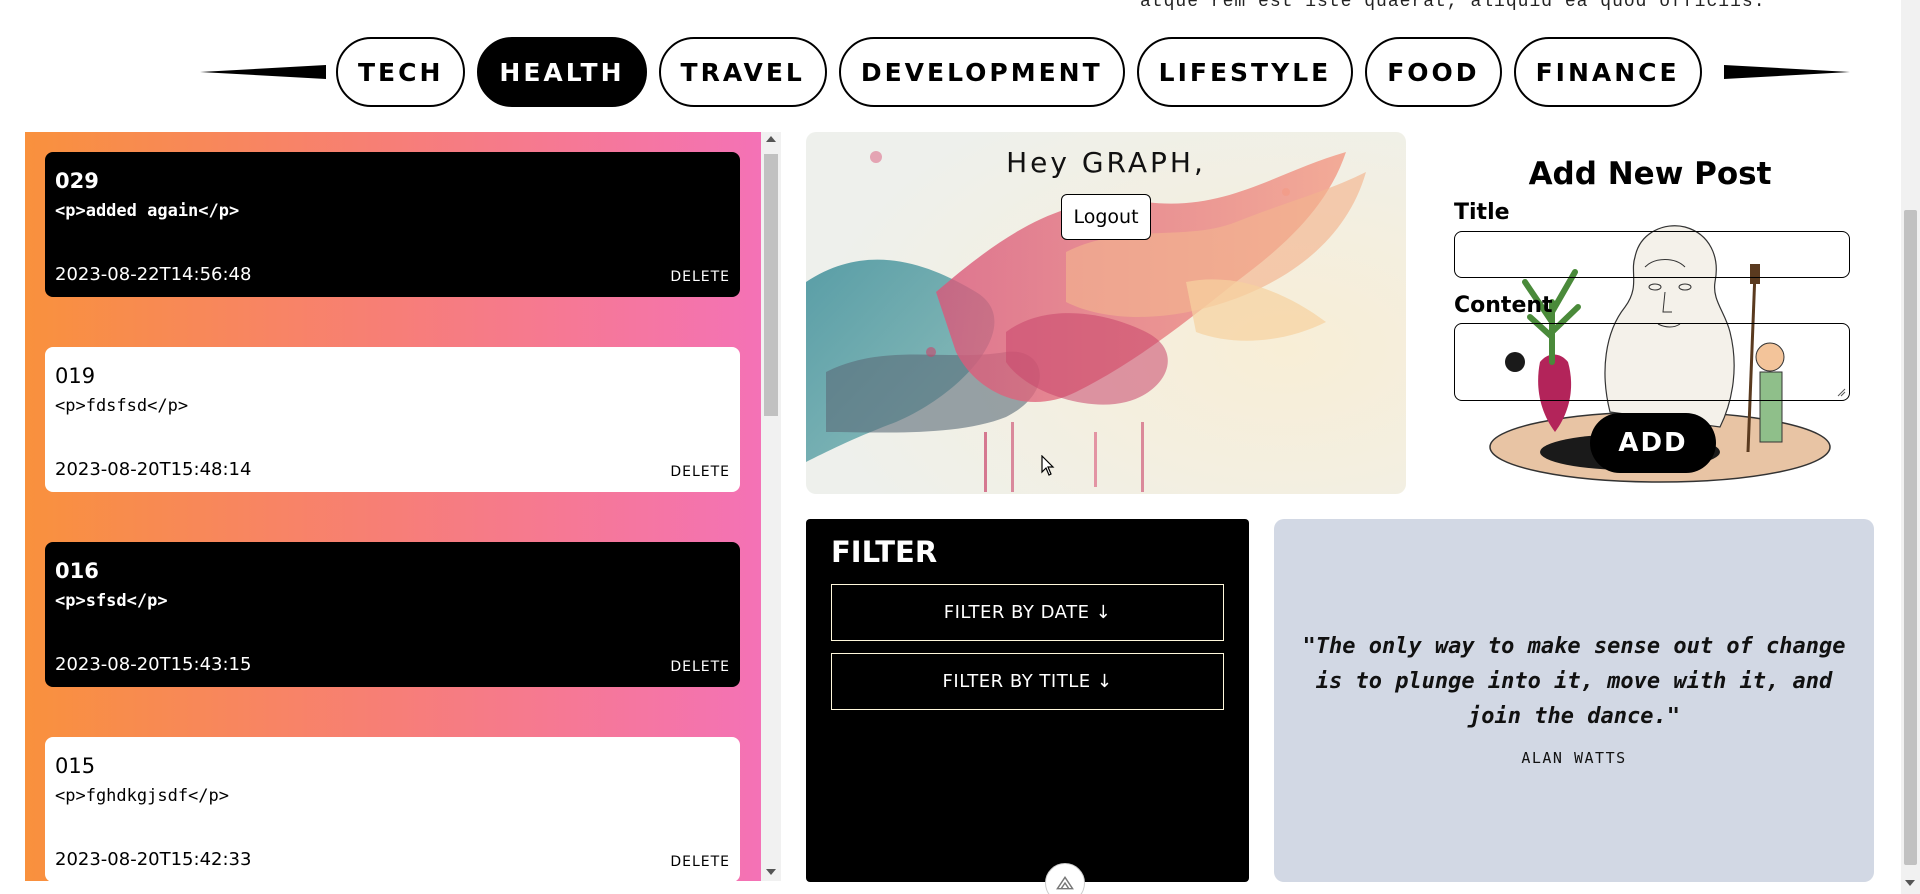 The width and height of the screenshot is (1920, 894). What do you see at coordinates (1786, 72) in the screenshot?
I see `arrow-right-decoration-icon` at bounding box center [1786, 72].